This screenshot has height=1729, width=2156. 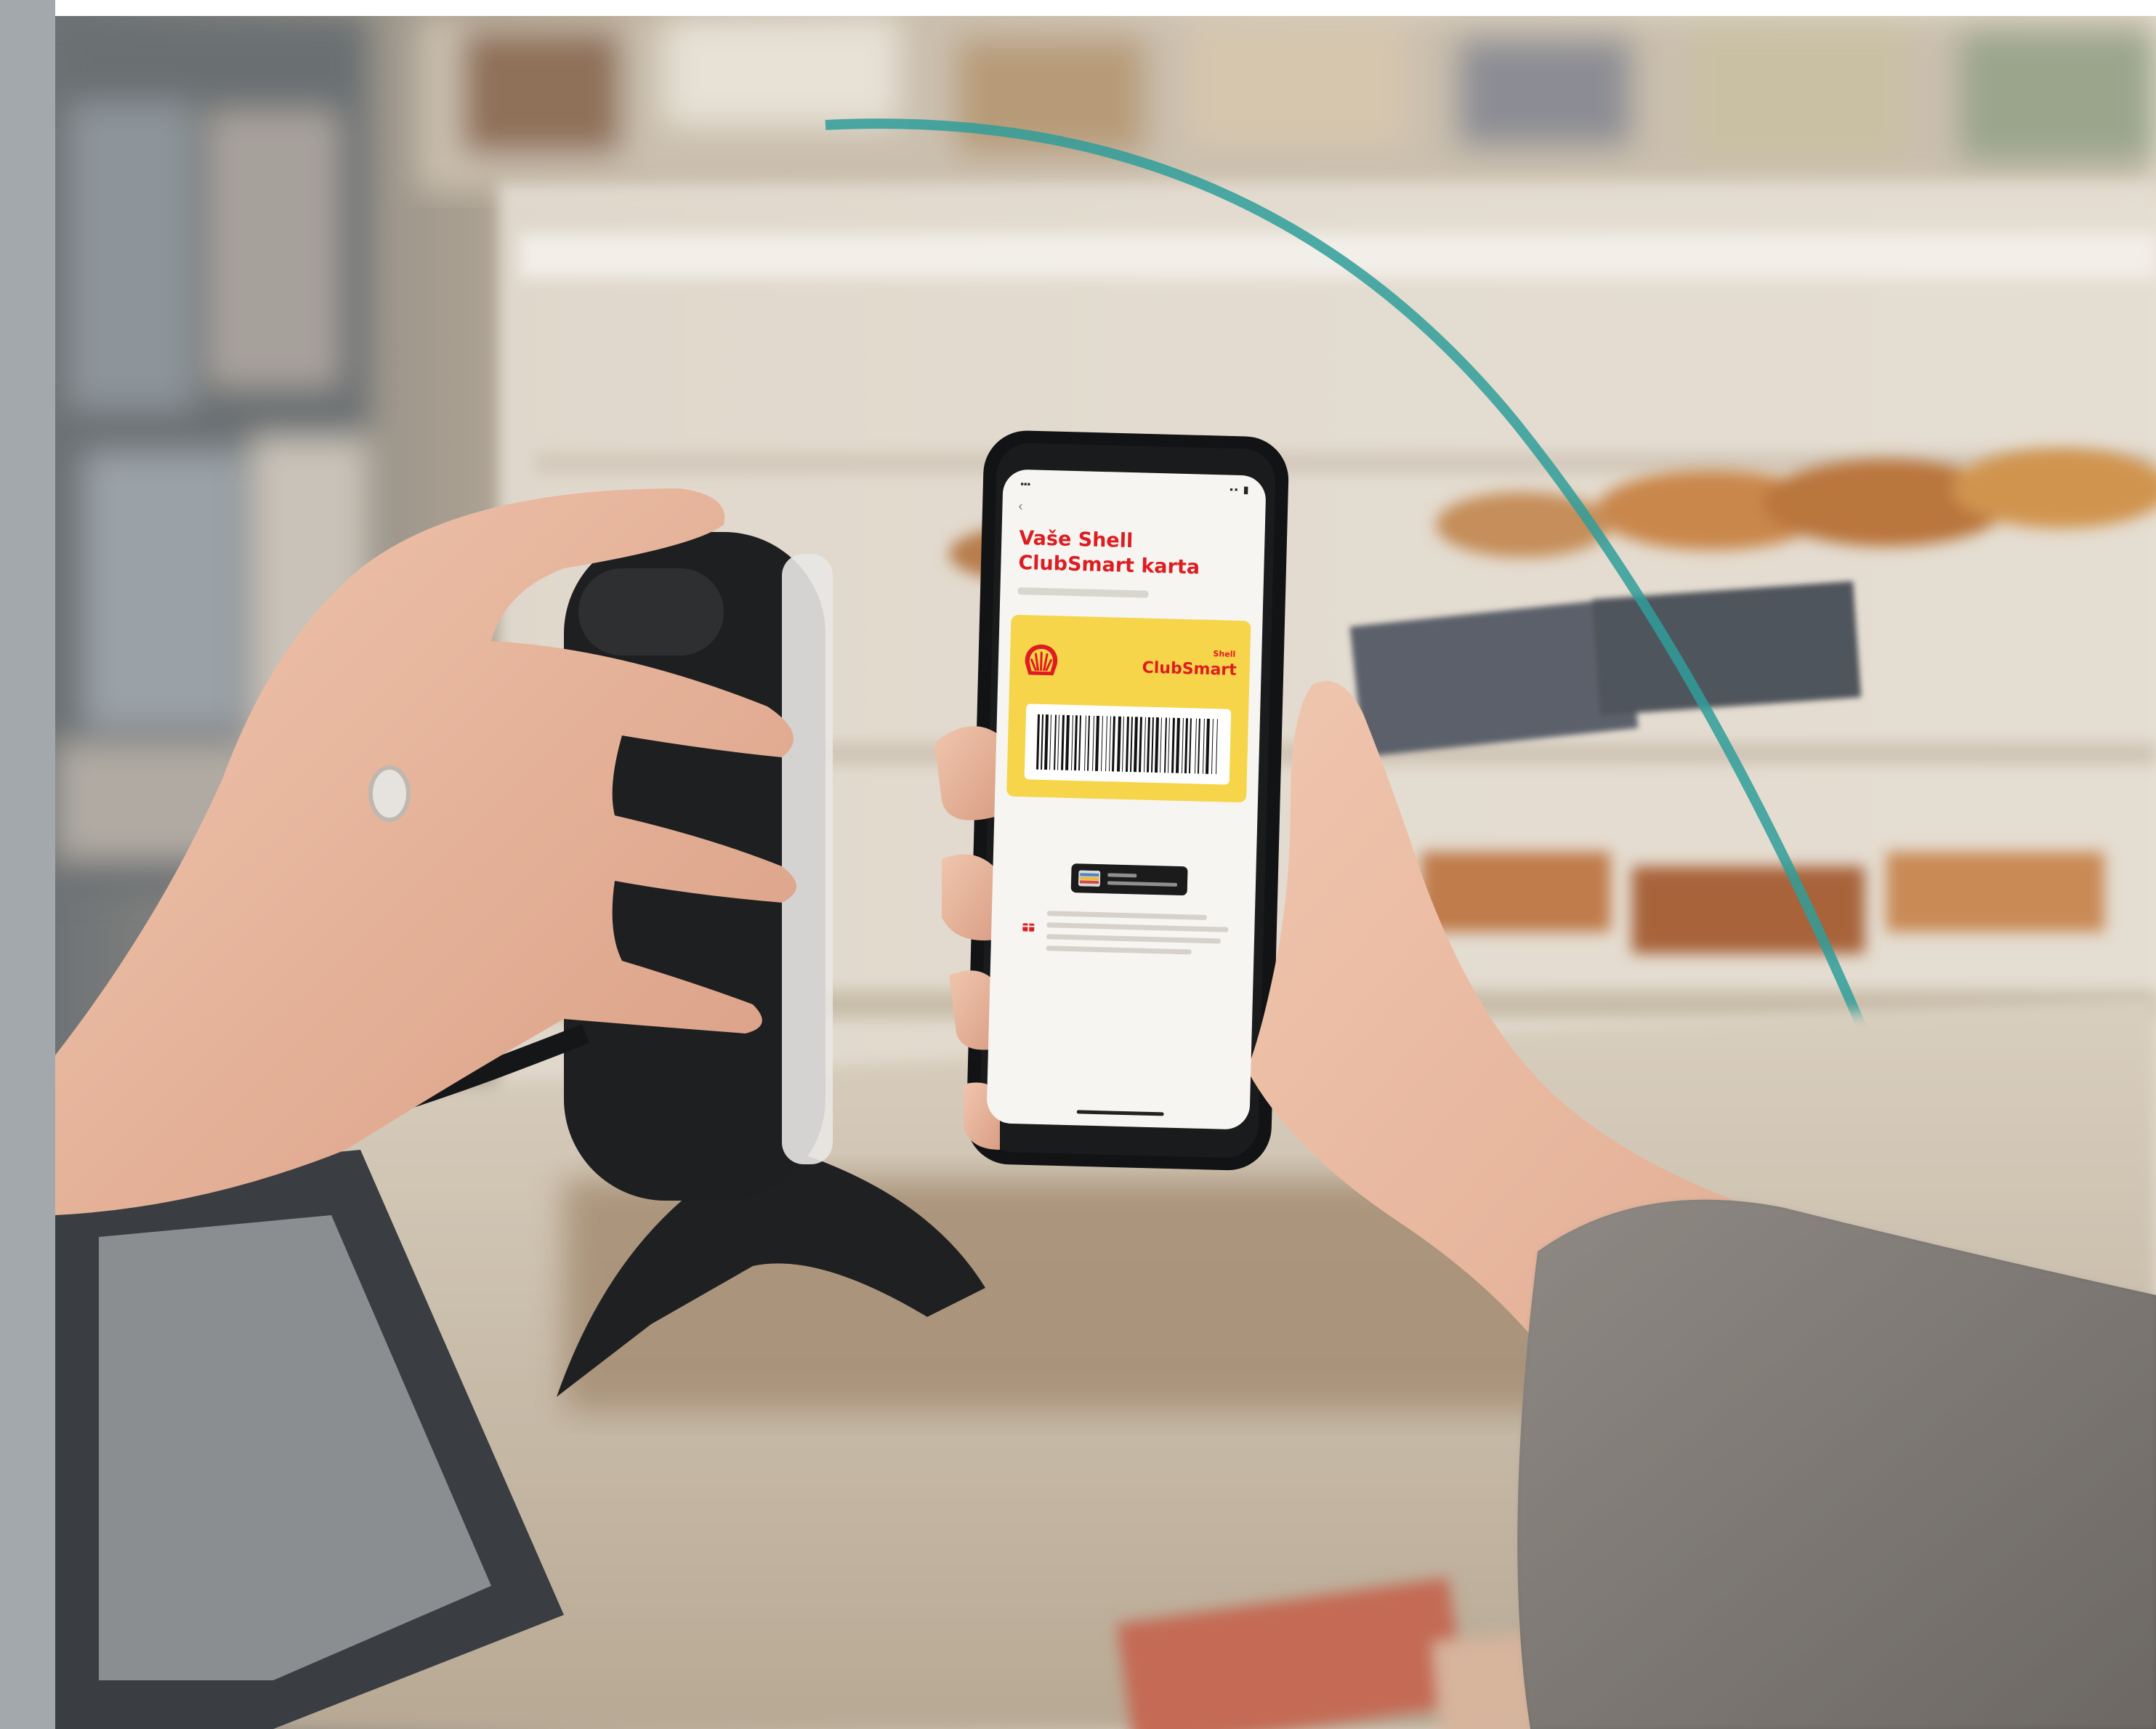 What do you see at coordinates (1109, 553) in the screenshot?
I see `screen-title: Vaše Shell ClubSmart karta` at bounding box center [1109, 553].